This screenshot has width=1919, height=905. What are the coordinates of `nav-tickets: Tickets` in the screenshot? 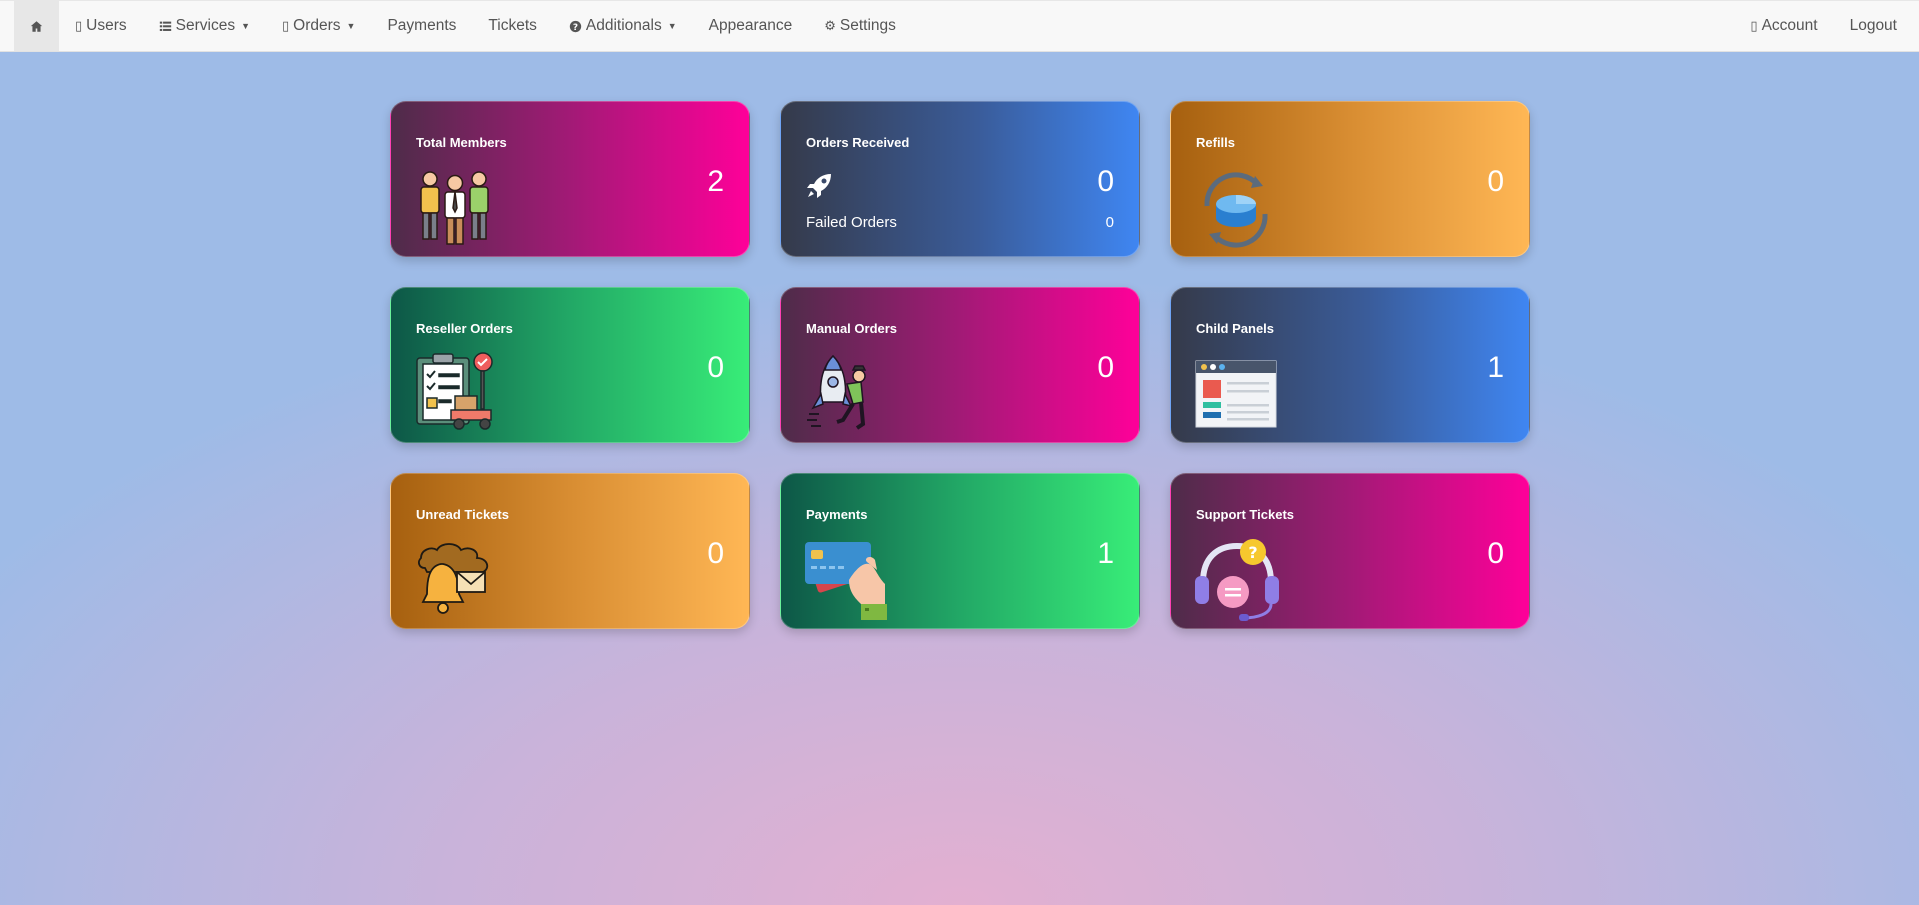 It's located at (512, 26).